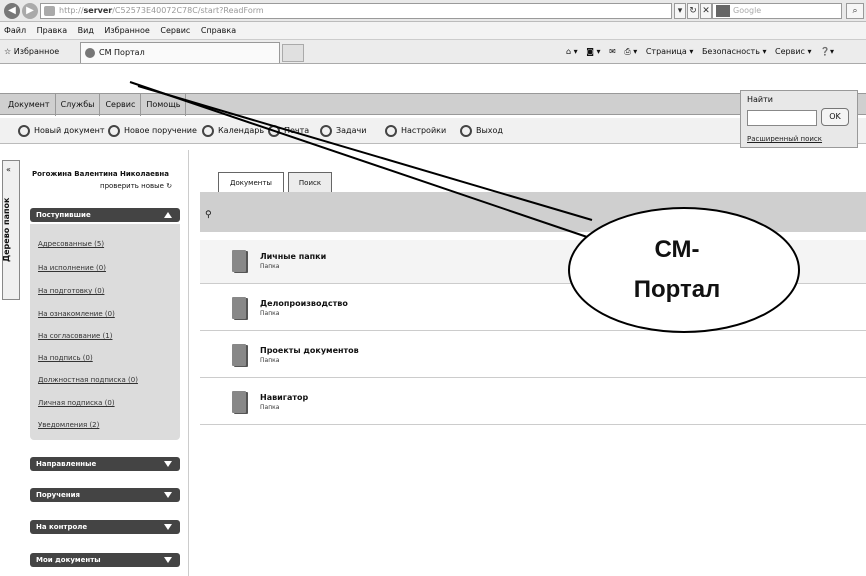 This screenshot has height=576, width=866. Describe the element at coordinates (114, 131) in the screenshot. I see `new-task-icon` at that location.